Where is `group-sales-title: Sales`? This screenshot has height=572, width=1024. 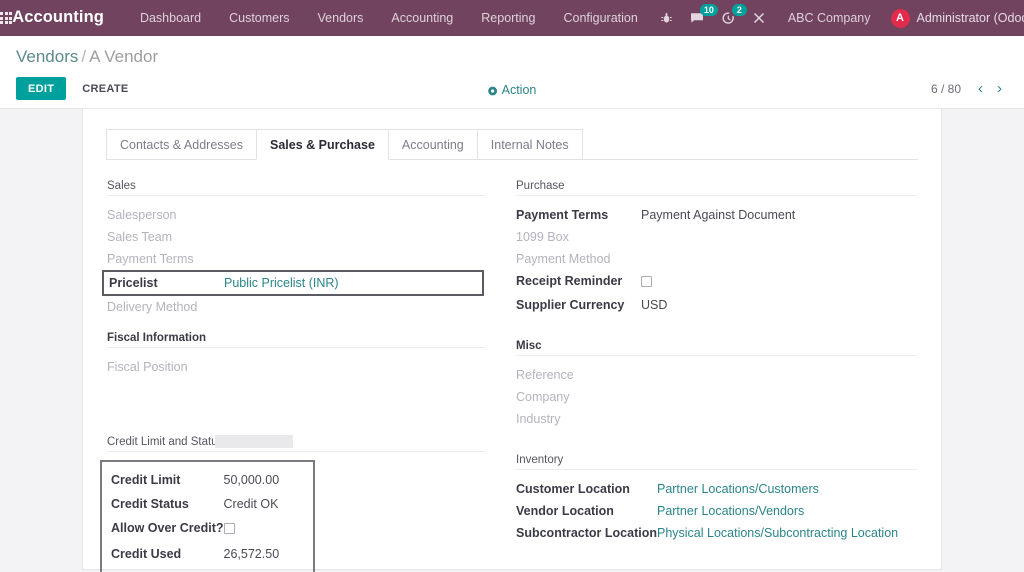 group-sales-title: Sales is located at coordinates (296, 188).